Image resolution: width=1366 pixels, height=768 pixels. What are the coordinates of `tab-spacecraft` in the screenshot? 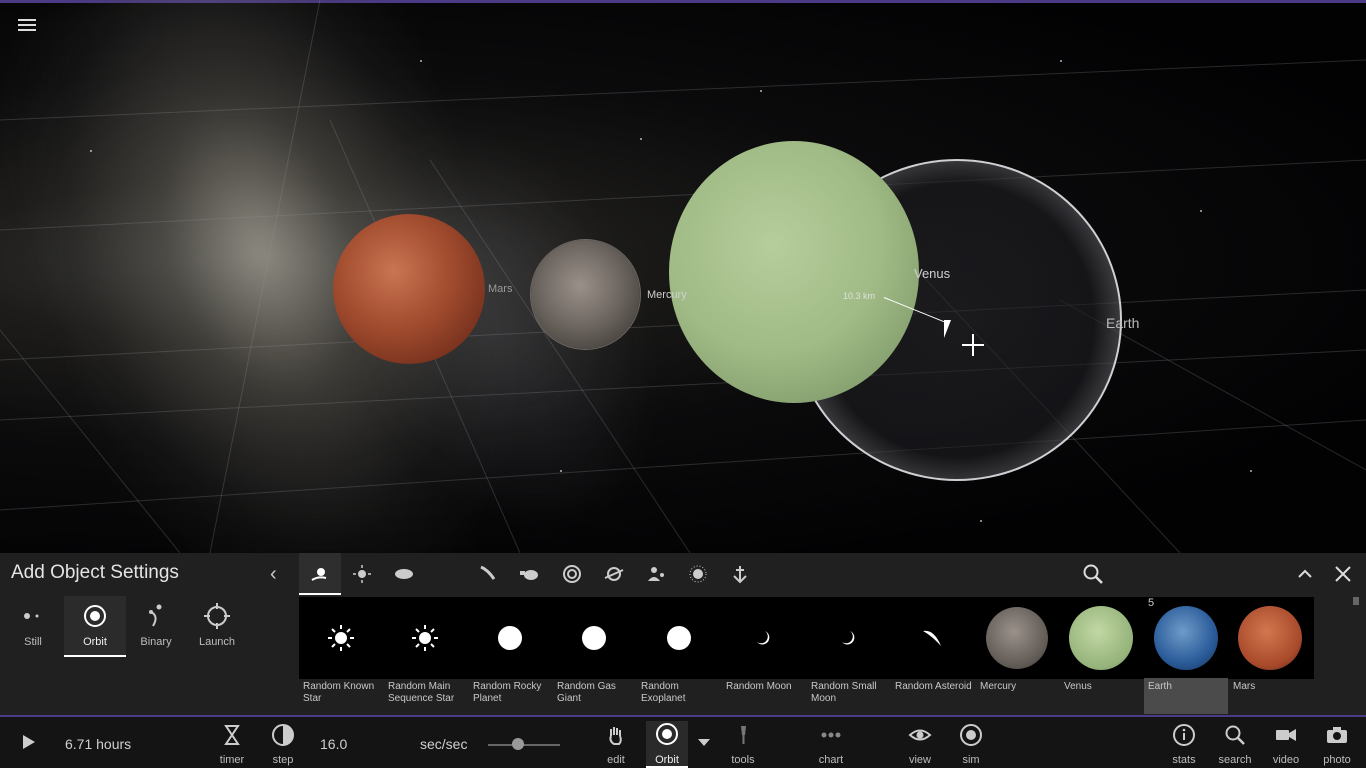 It's located at (530, 574).